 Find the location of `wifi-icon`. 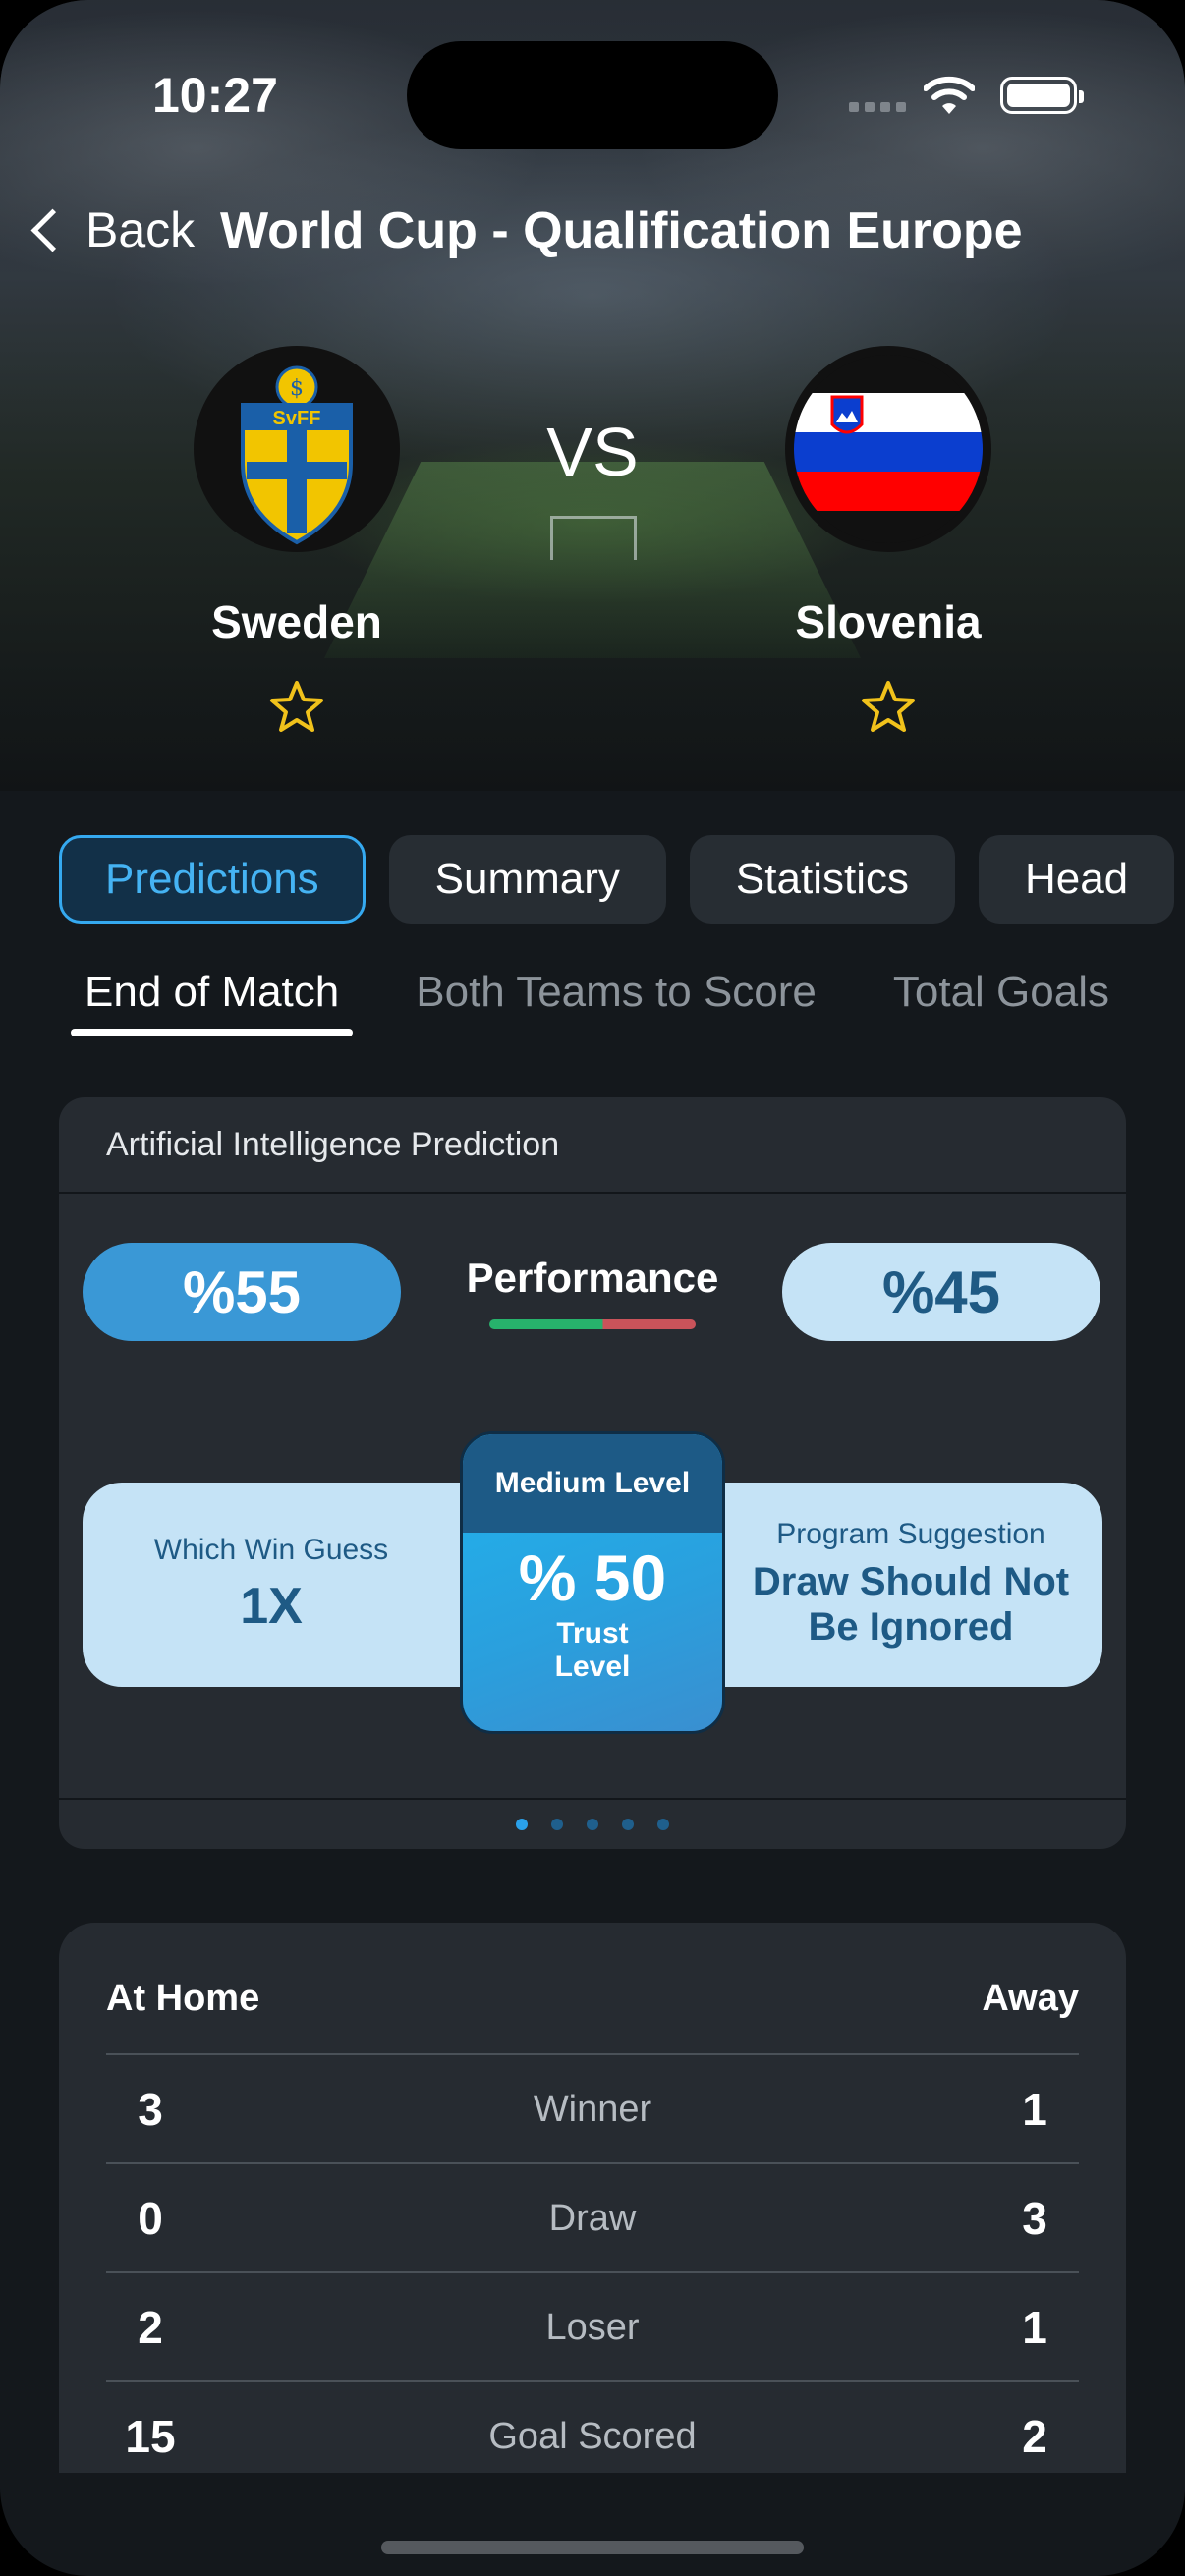

wifi-icon is located at coordinates (950, 95).